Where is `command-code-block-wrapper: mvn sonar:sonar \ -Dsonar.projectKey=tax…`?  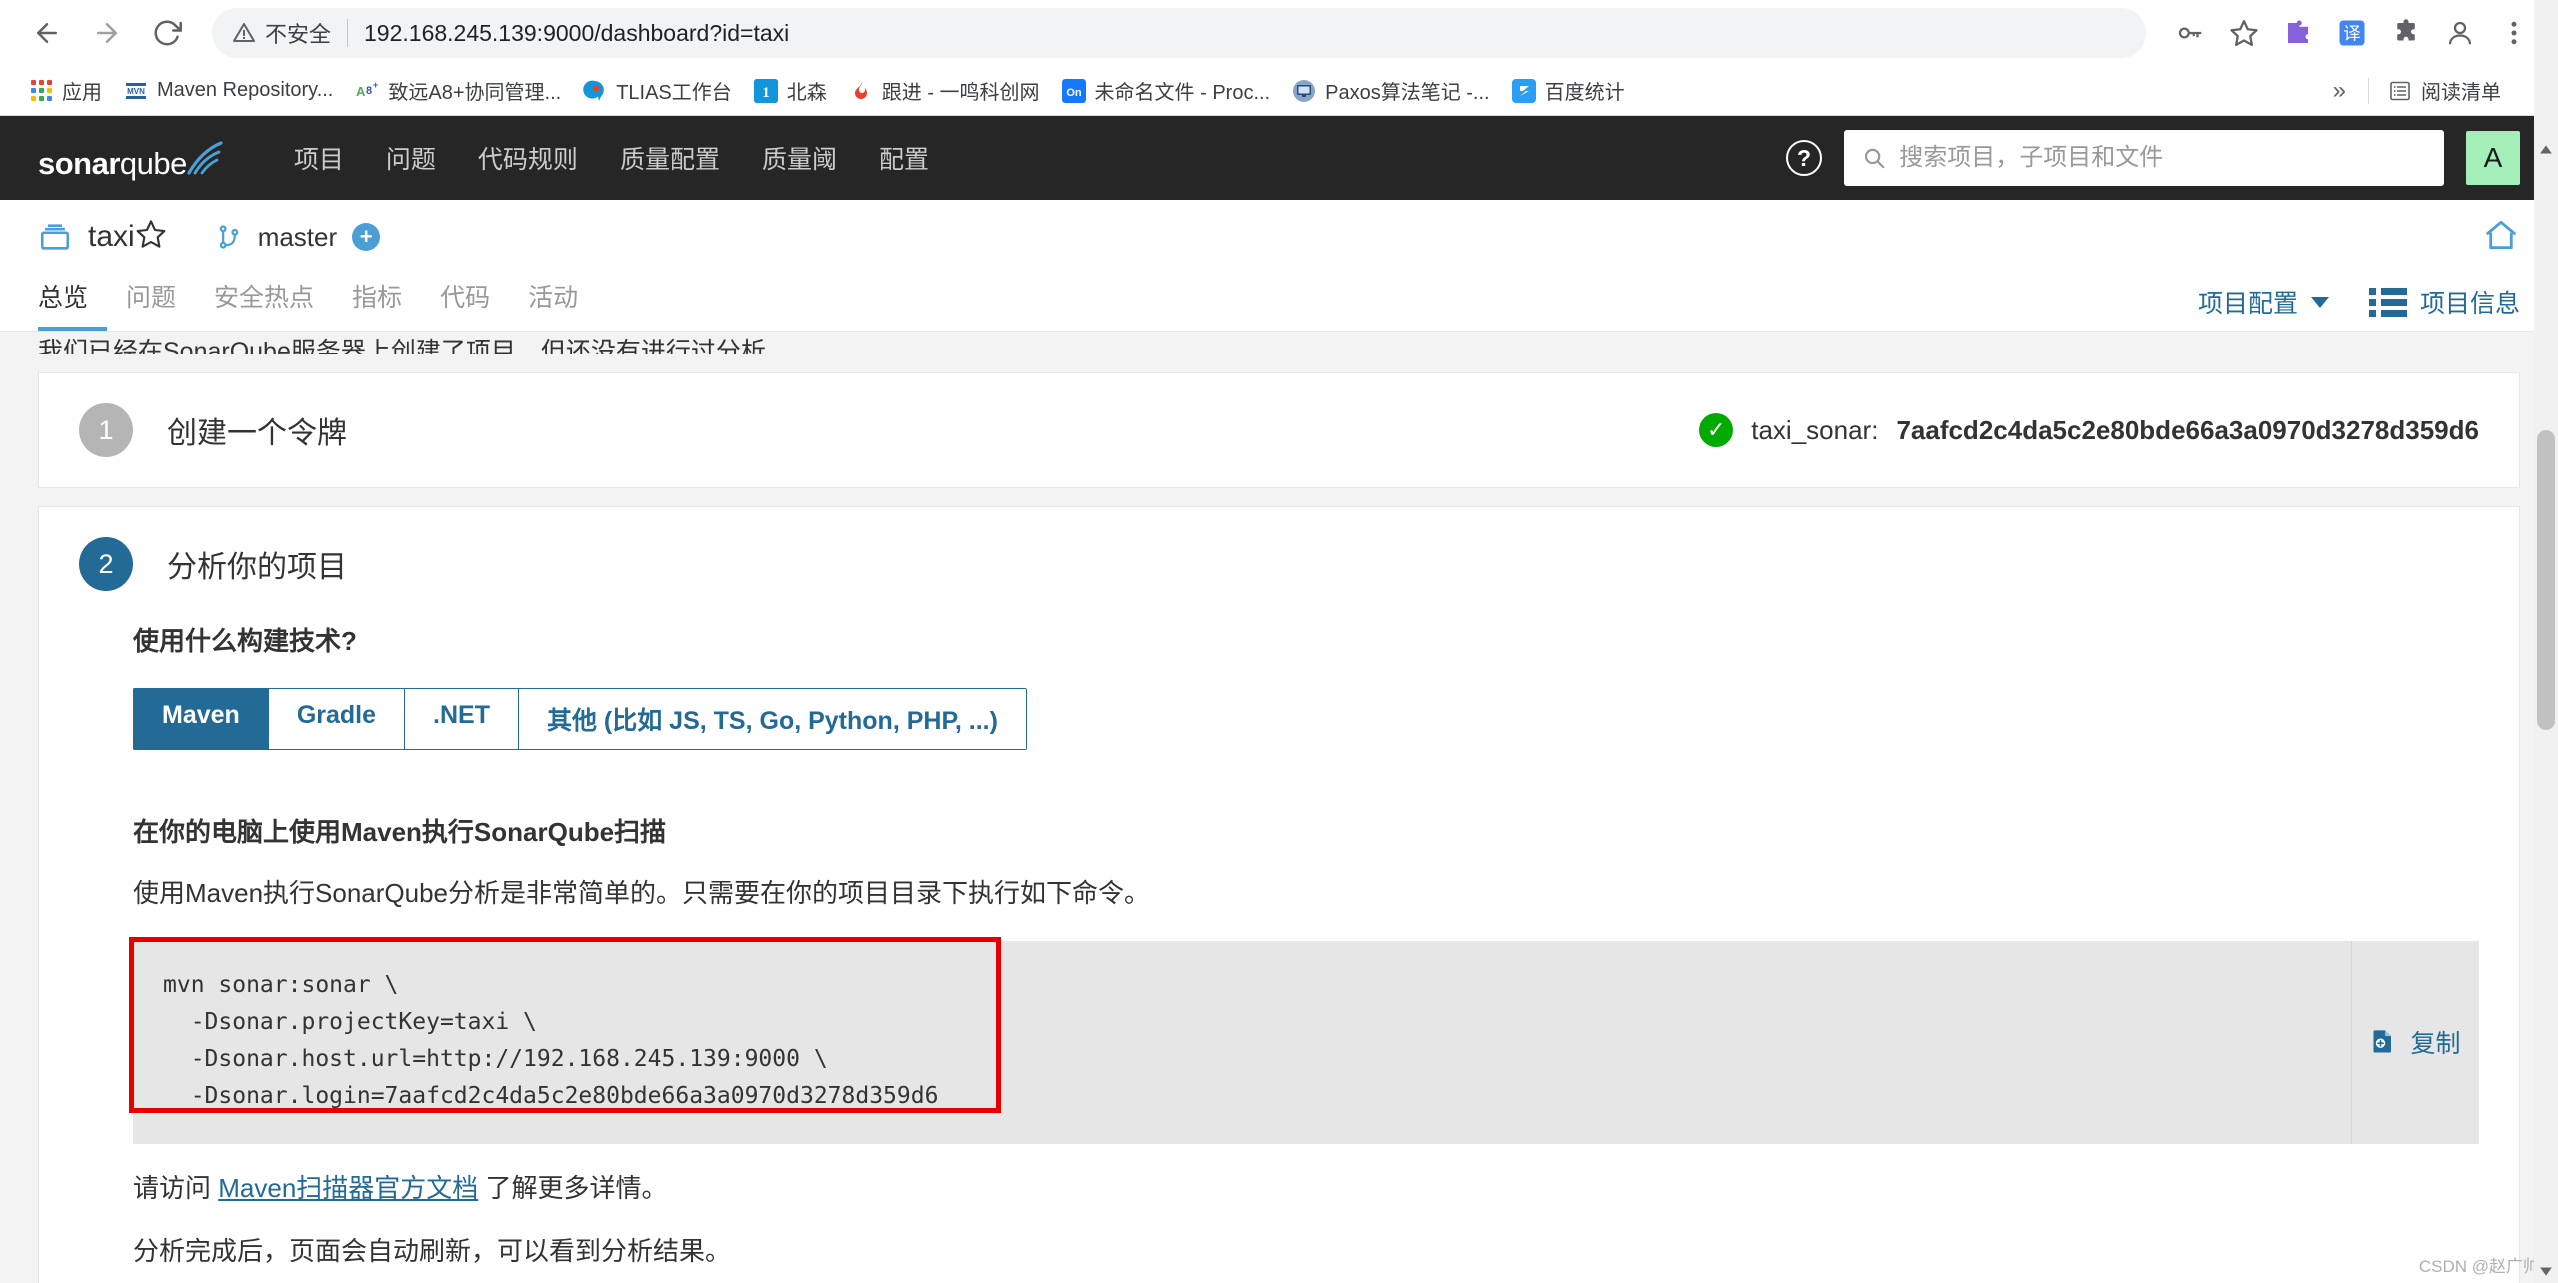
command-code-block-wrapper: mvn sonar:sonar \ -Dsonar.projectKey=tax… is located at coordinates (1304, 1040).